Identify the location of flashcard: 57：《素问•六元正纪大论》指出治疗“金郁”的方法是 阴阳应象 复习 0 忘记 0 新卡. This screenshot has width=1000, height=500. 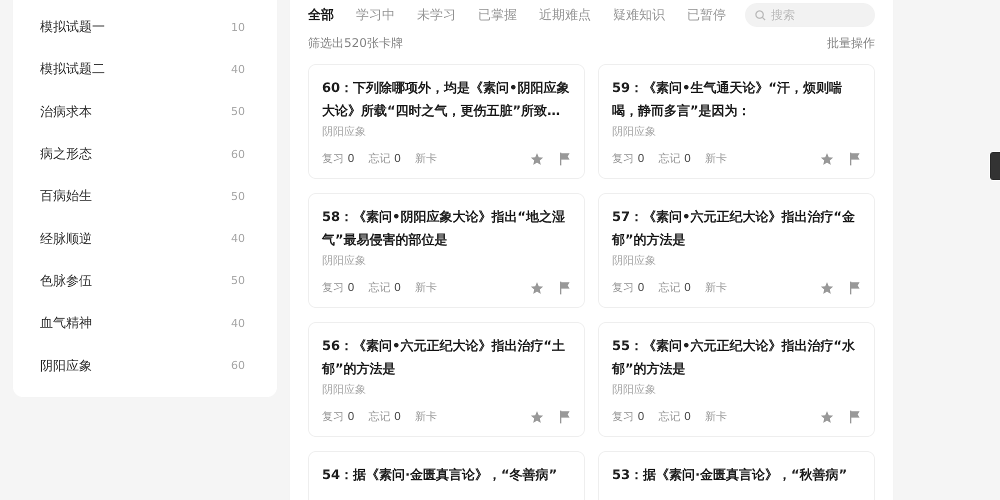
(736, 250).